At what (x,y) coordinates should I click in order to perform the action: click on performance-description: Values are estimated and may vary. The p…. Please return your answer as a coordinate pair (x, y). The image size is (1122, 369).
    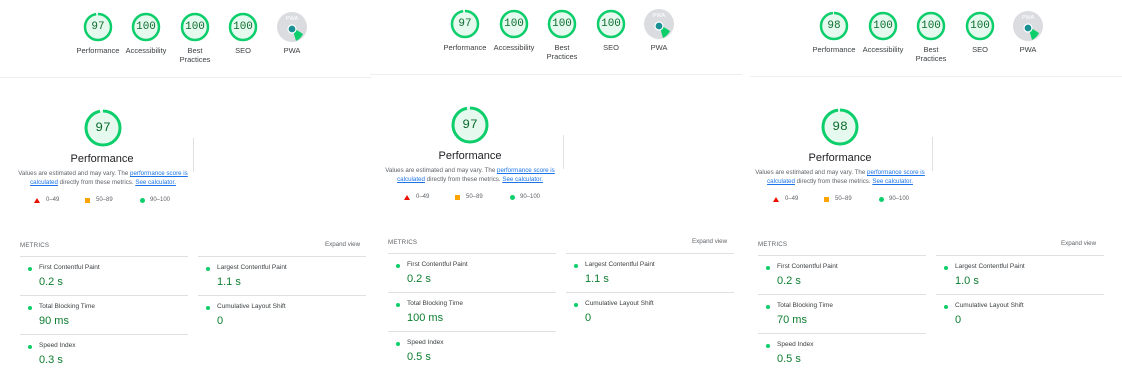
    Looking at the image, I should click on (103, 178).